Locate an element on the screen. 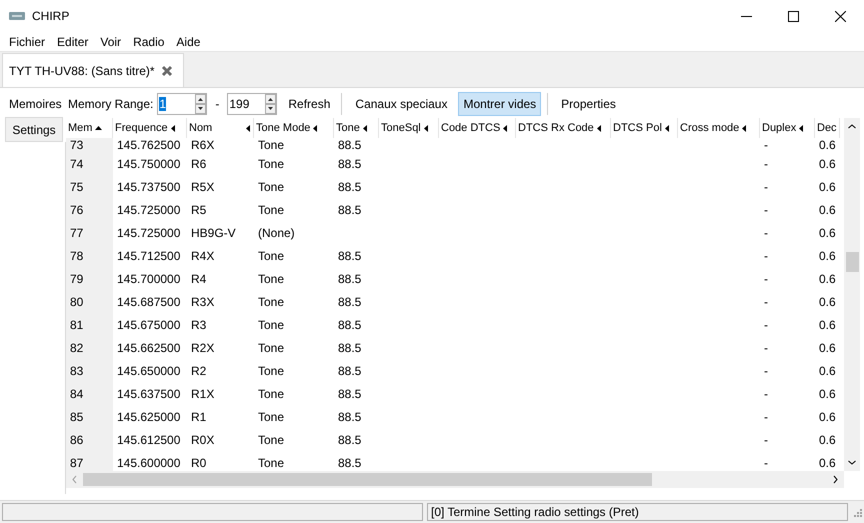 Image resolution: width=864 pixels, height=523 pixels. table-cell-text: 76 is located at coordinates (77, 210).